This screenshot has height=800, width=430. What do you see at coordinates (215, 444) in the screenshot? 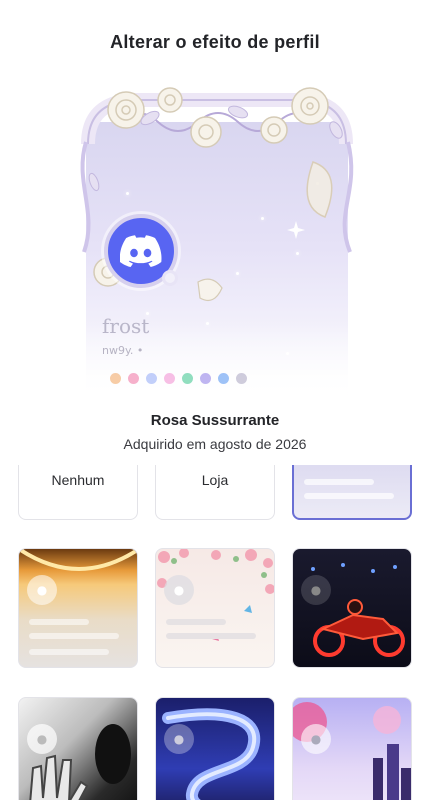
I see `effect-acquired-date: Adquirido em agosto de 2026` at bounding box center [215, 444].